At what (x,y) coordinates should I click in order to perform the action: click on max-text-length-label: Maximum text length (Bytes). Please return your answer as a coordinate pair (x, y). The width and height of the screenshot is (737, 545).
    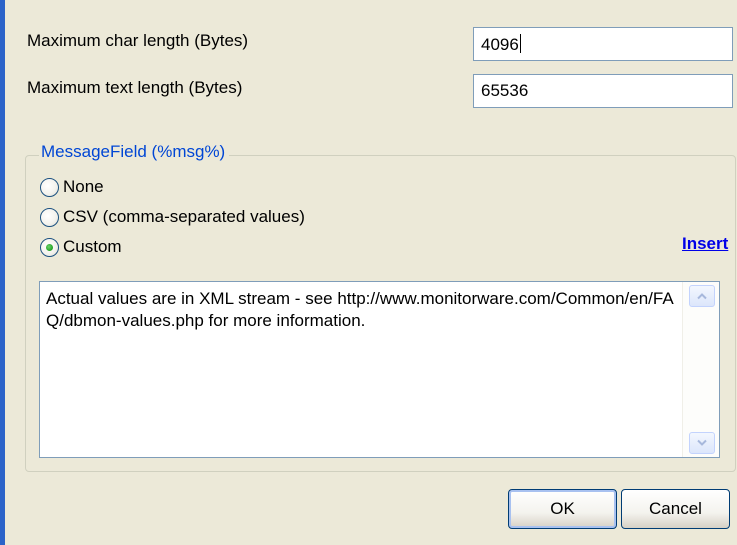
    Looking at the image, I should click on (135, 87).